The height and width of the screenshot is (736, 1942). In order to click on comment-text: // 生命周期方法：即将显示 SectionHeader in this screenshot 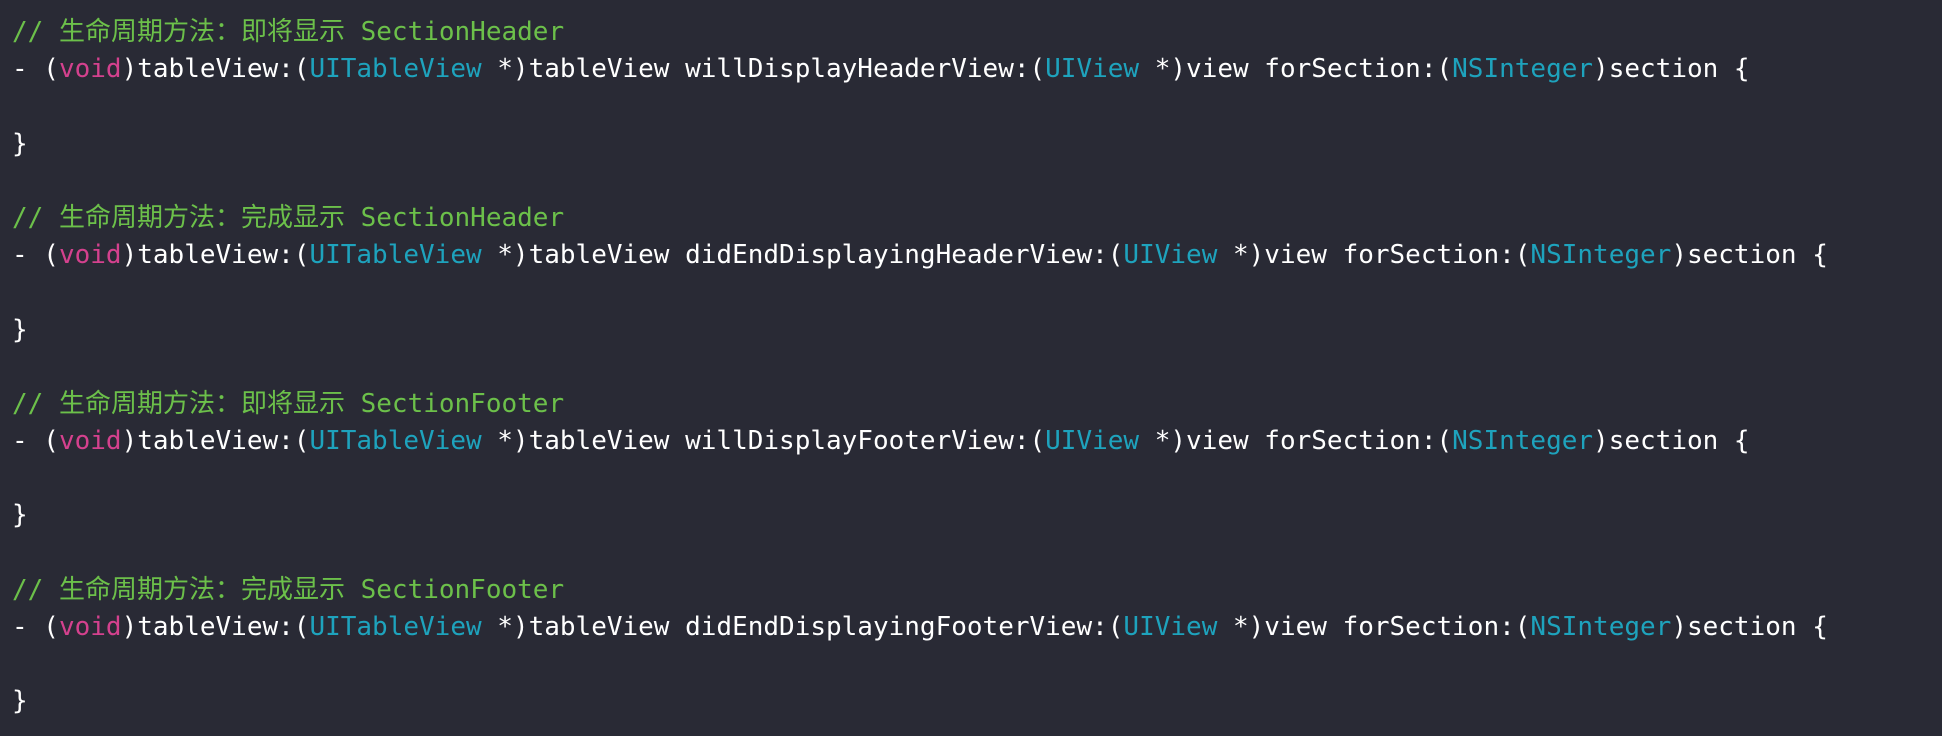, I will do `click(288, 32)`.